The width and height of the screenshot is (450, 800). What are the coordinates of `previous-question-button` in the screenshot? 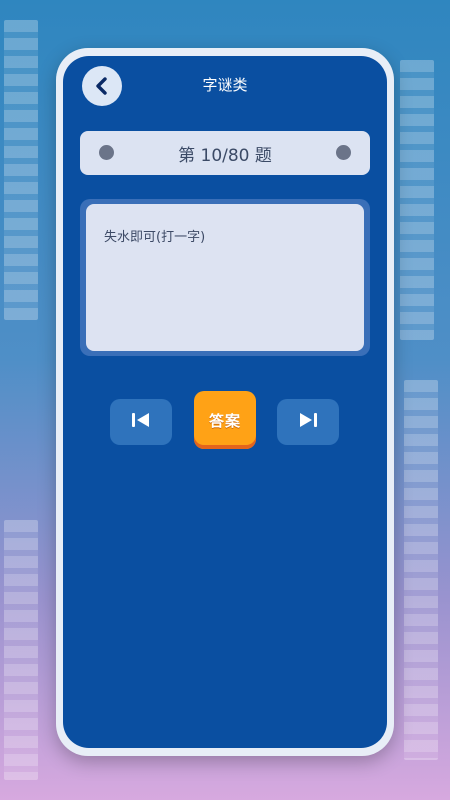 It's located at (141, 422).